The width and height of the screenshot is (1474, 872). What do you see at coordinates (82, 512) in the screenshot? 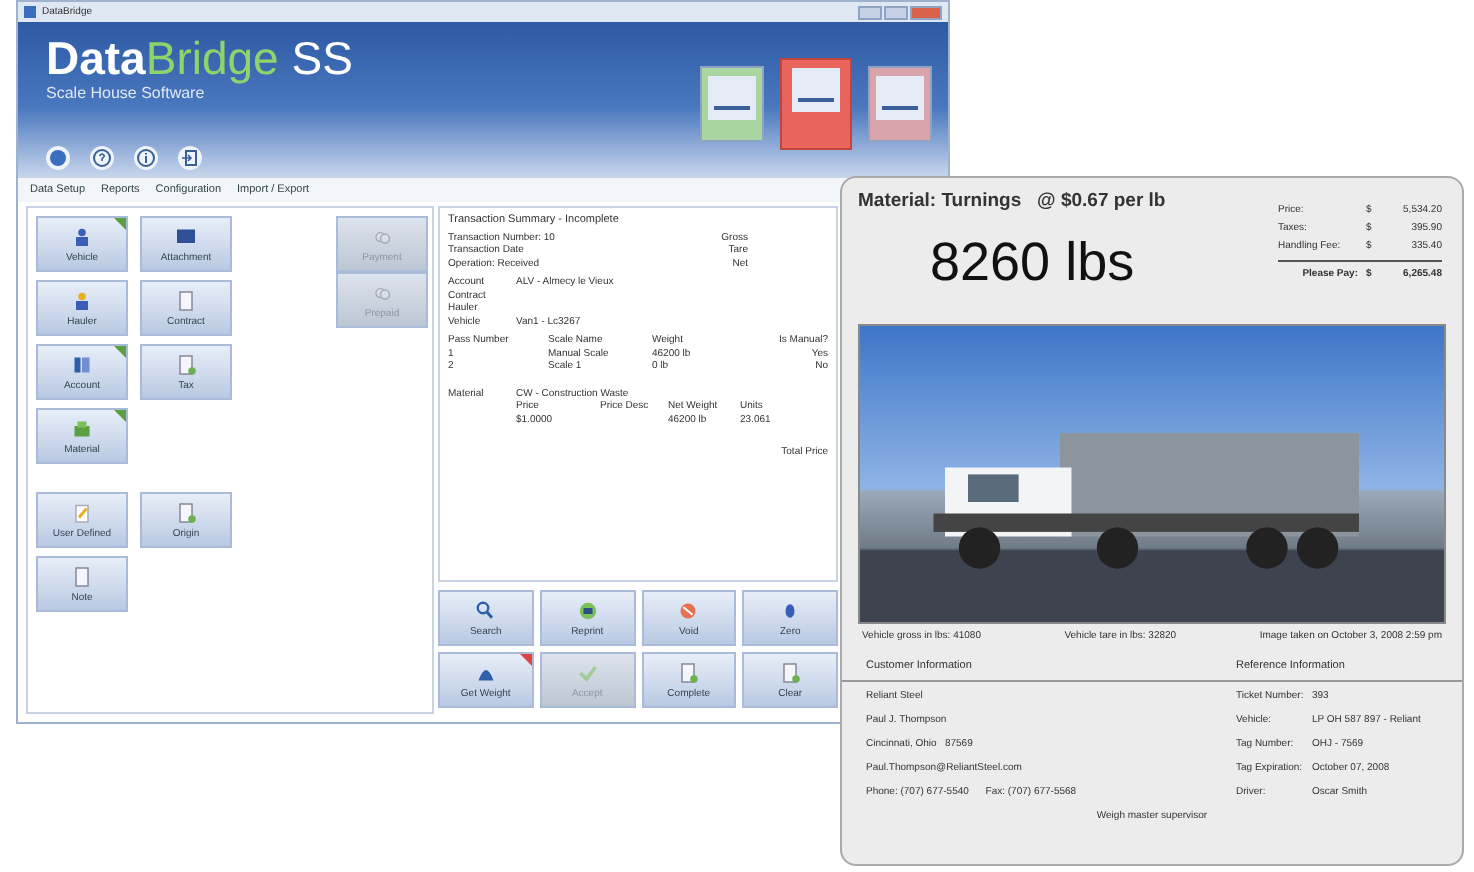
I see `pencil-icon` at bounding box center [82, 512].